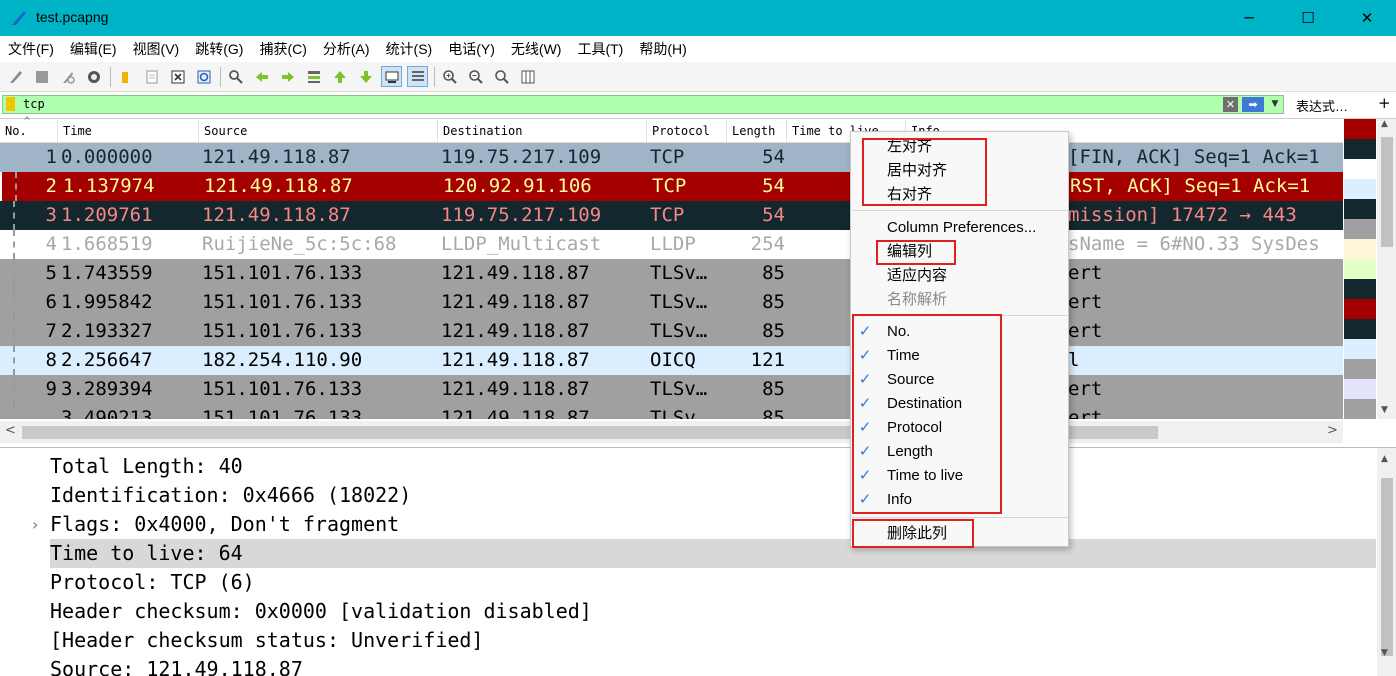 Image resolution: width=1396 pixels, height=676 pixels. Describe the element at coordinates (77, 131) in the screenshot. I see `column-header-time: Time` at that location.